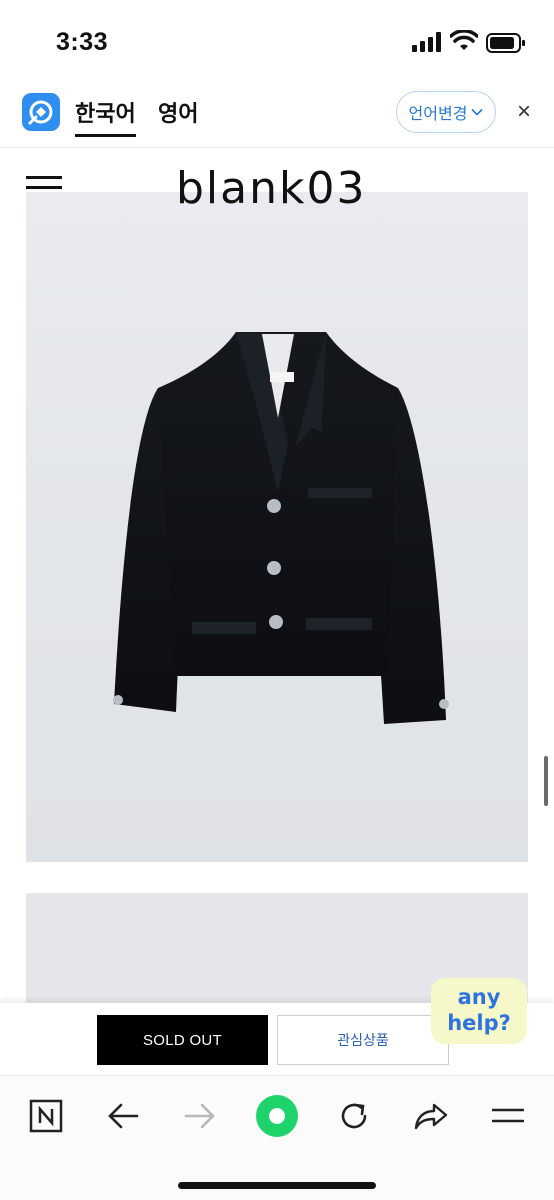 The width and height of the screenshot is (554, 1200). I want to click on reload-icon, so click(354, 1116).